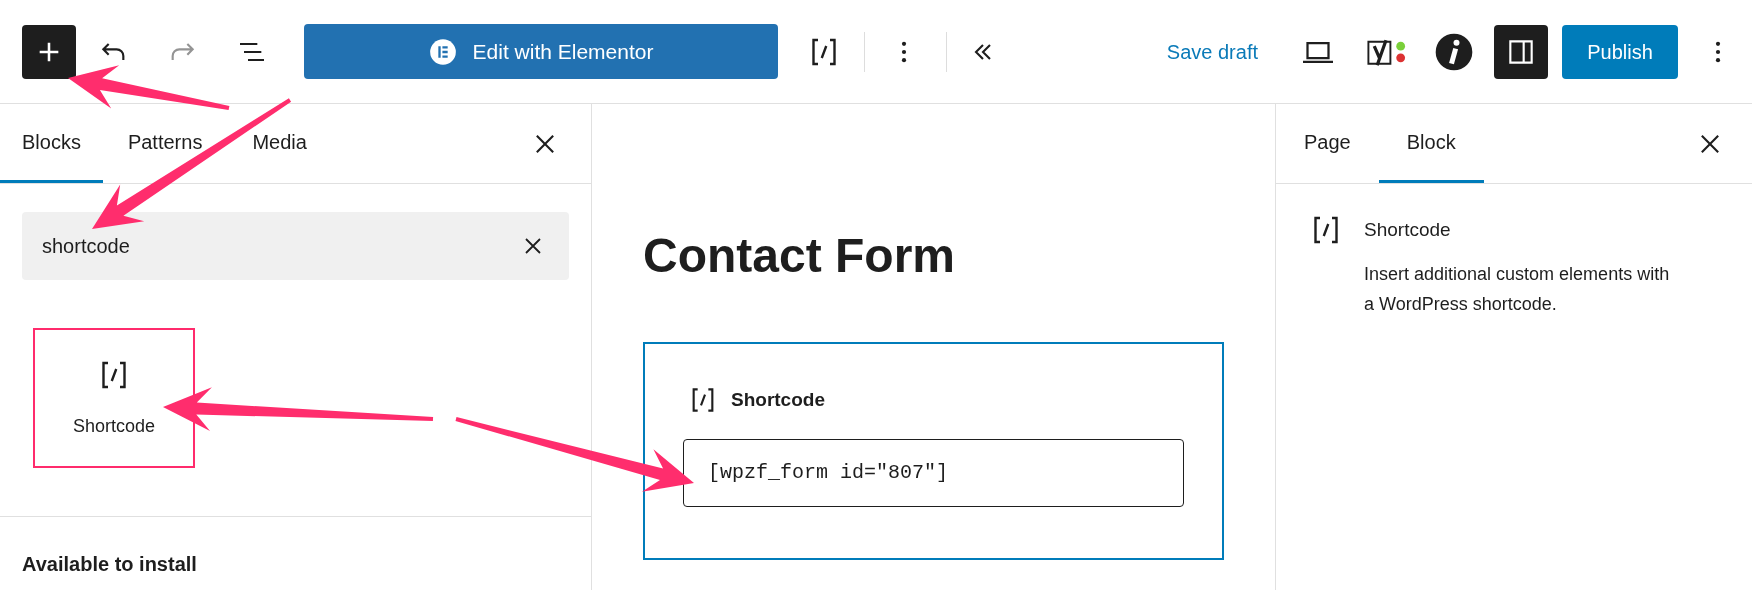 Image resolution: width=1752 pixels, height=590 pixels. I want to click on publish-button: Publish, so click(1620, 51).